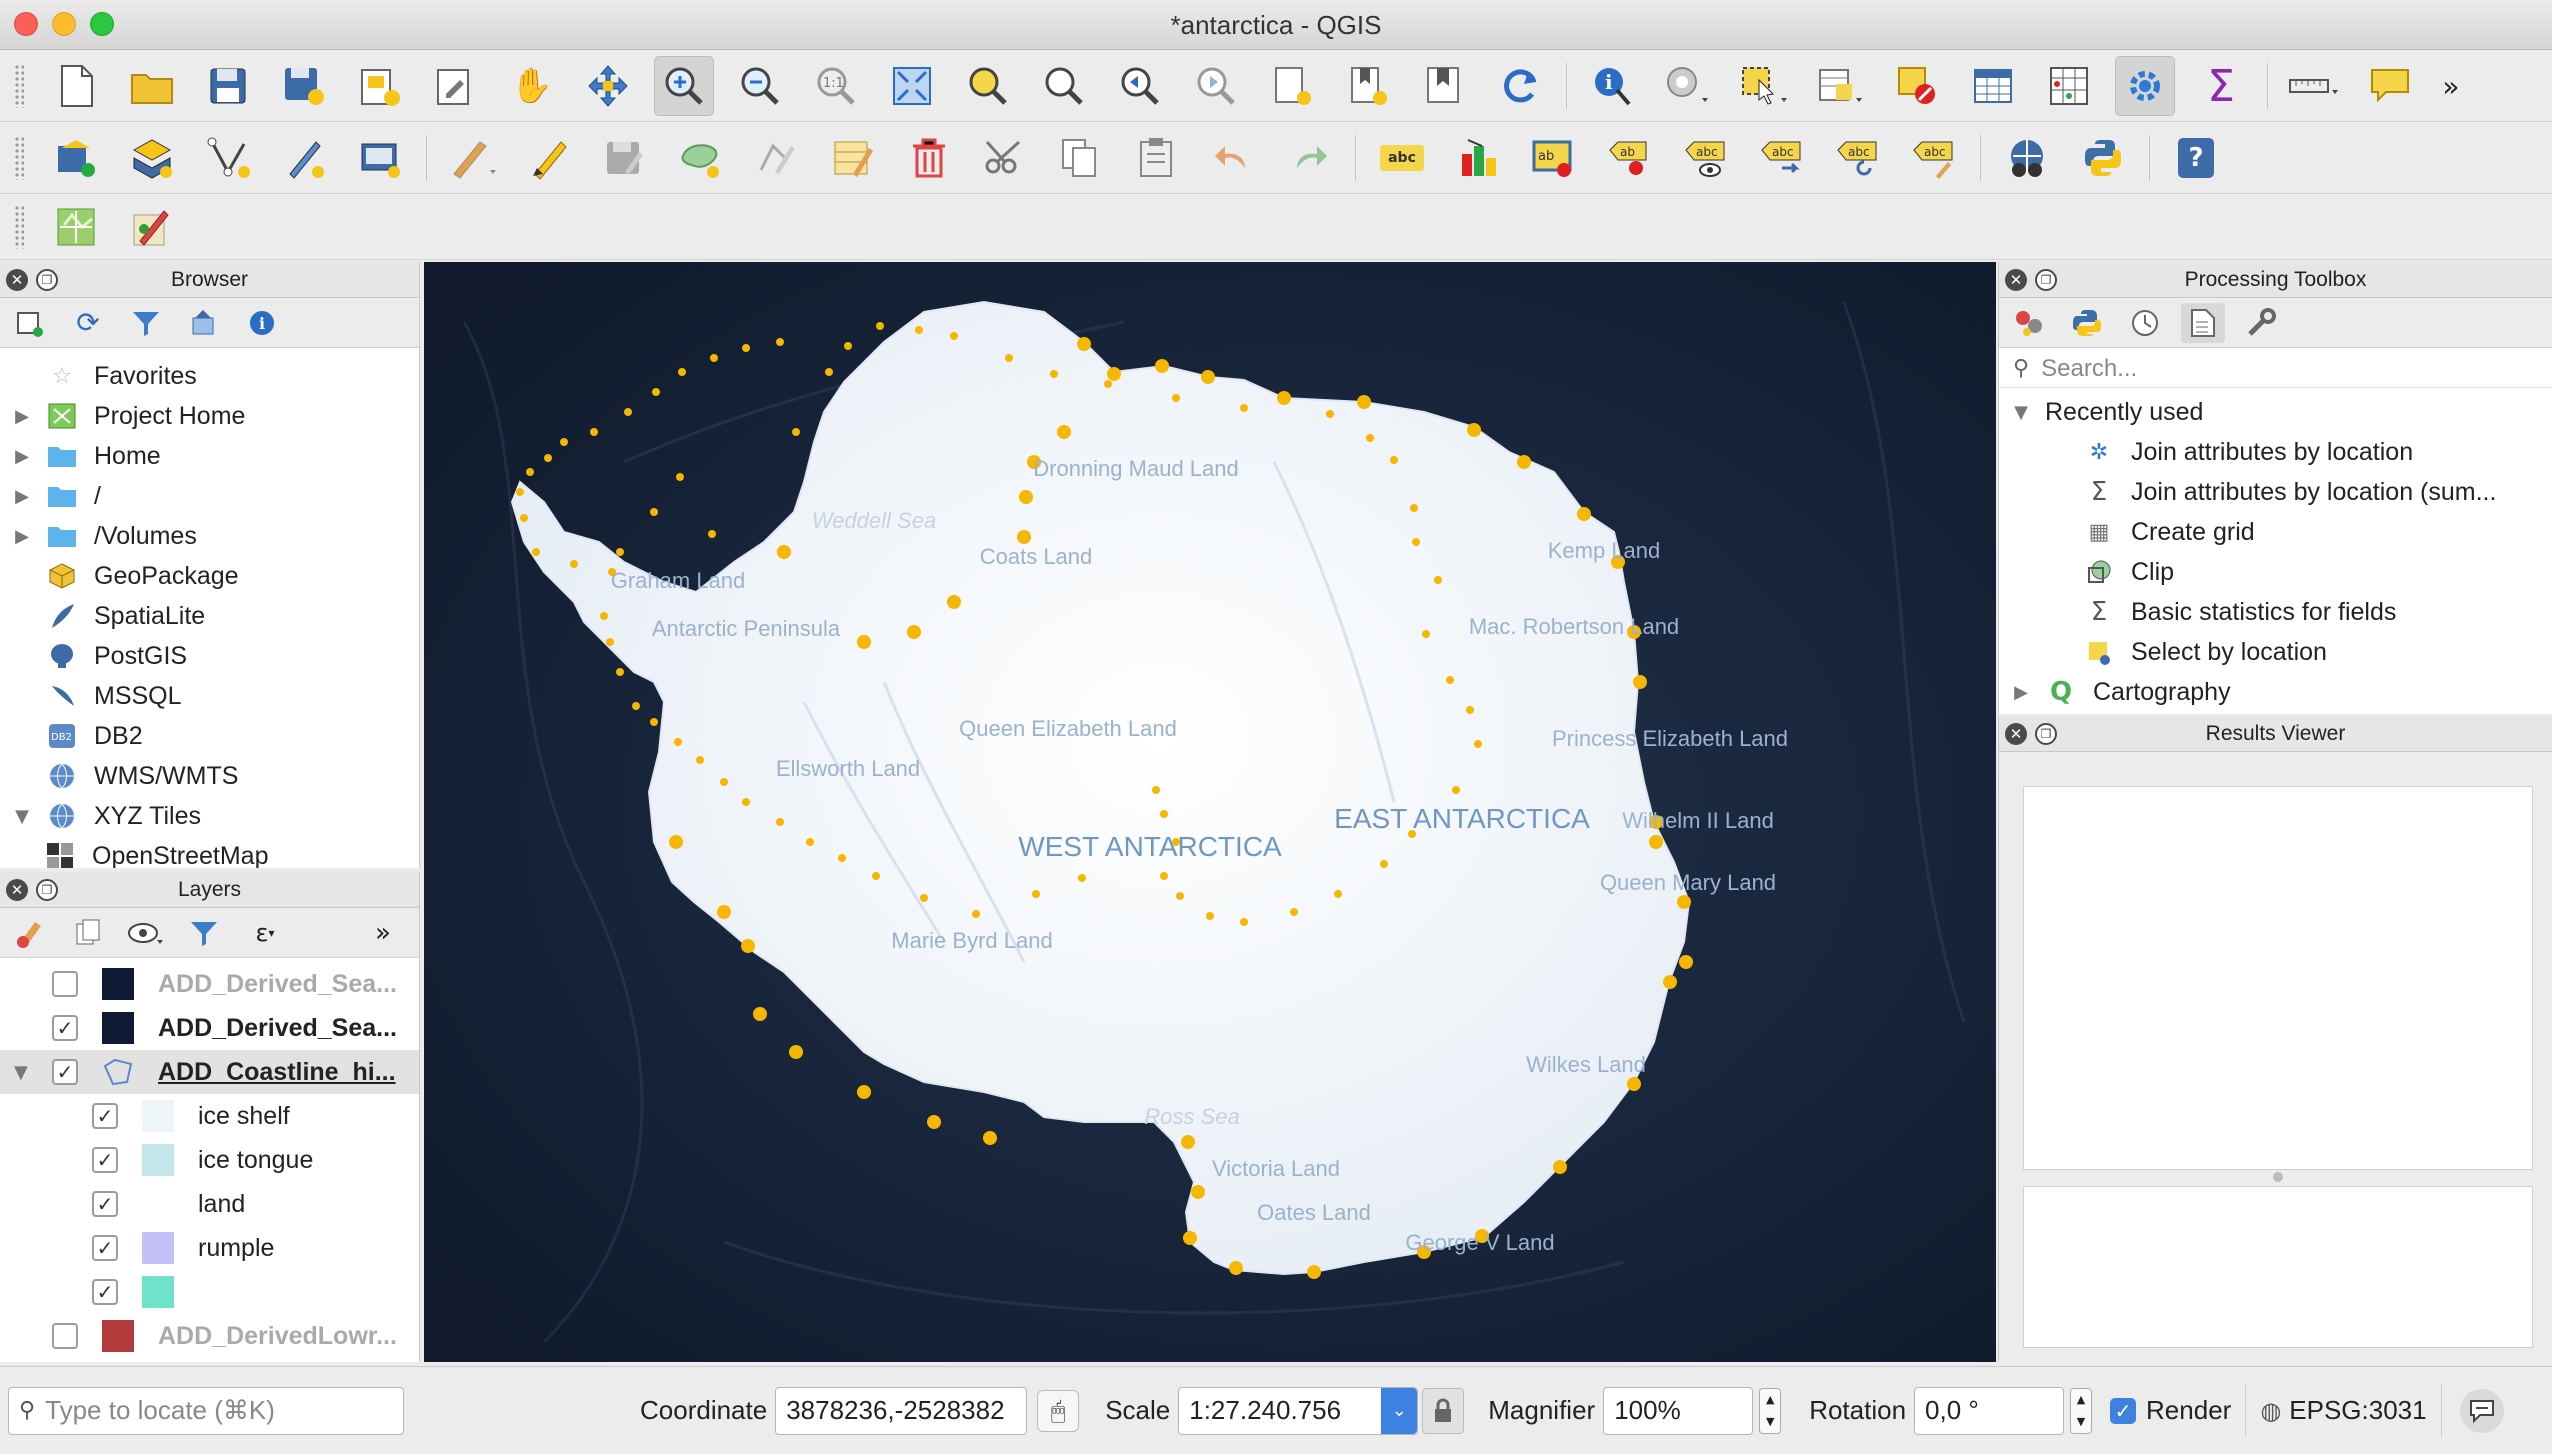 The height and width of the screenshot is (1454, 2552). I want to click on options-icon, so click(2261, 323).